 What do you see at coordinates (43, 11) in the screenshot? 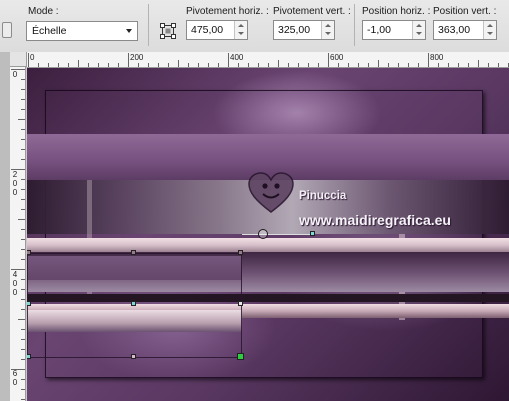
I see `mode-label: Mode :` at bounding box center [43, 11].